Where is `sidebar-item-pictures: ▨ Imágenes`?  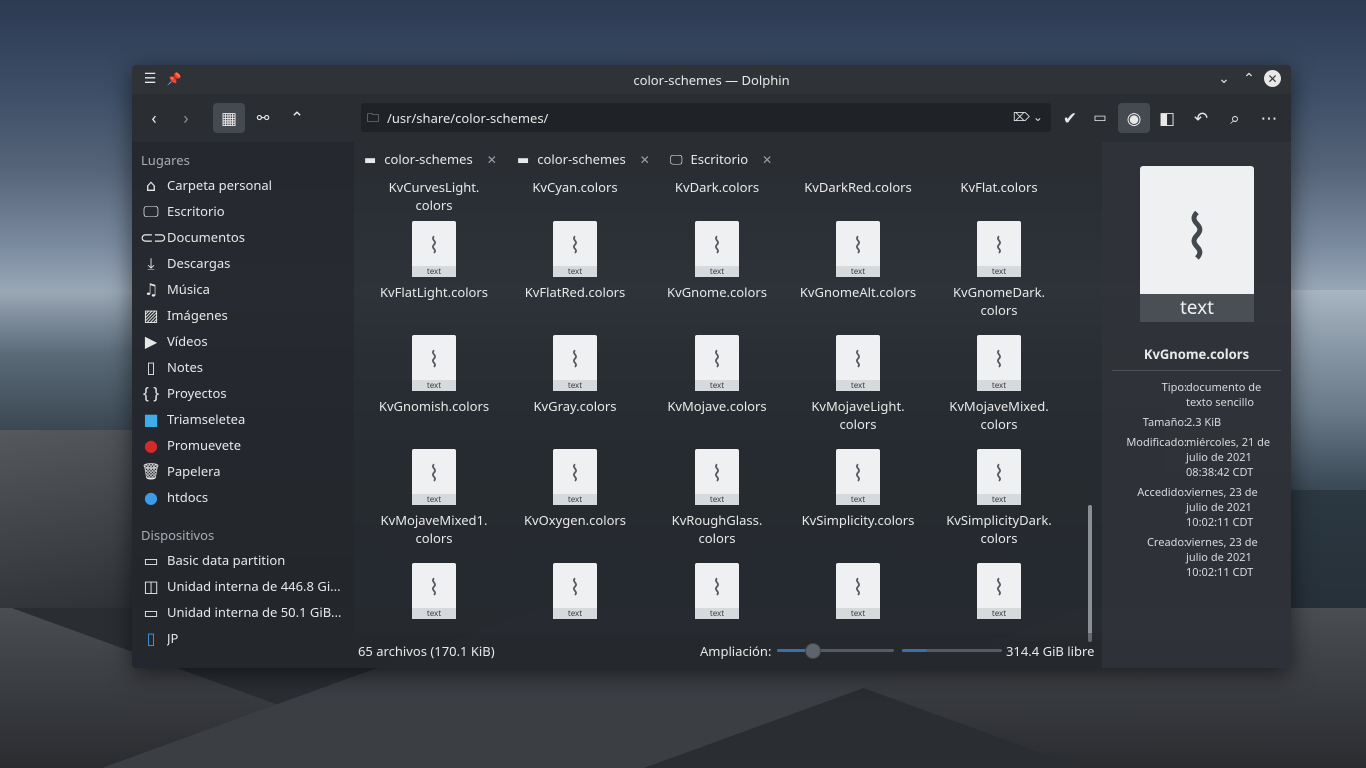
sidebar-item-pictures: ▨ Imágenes is located at coordinates (245, 315).